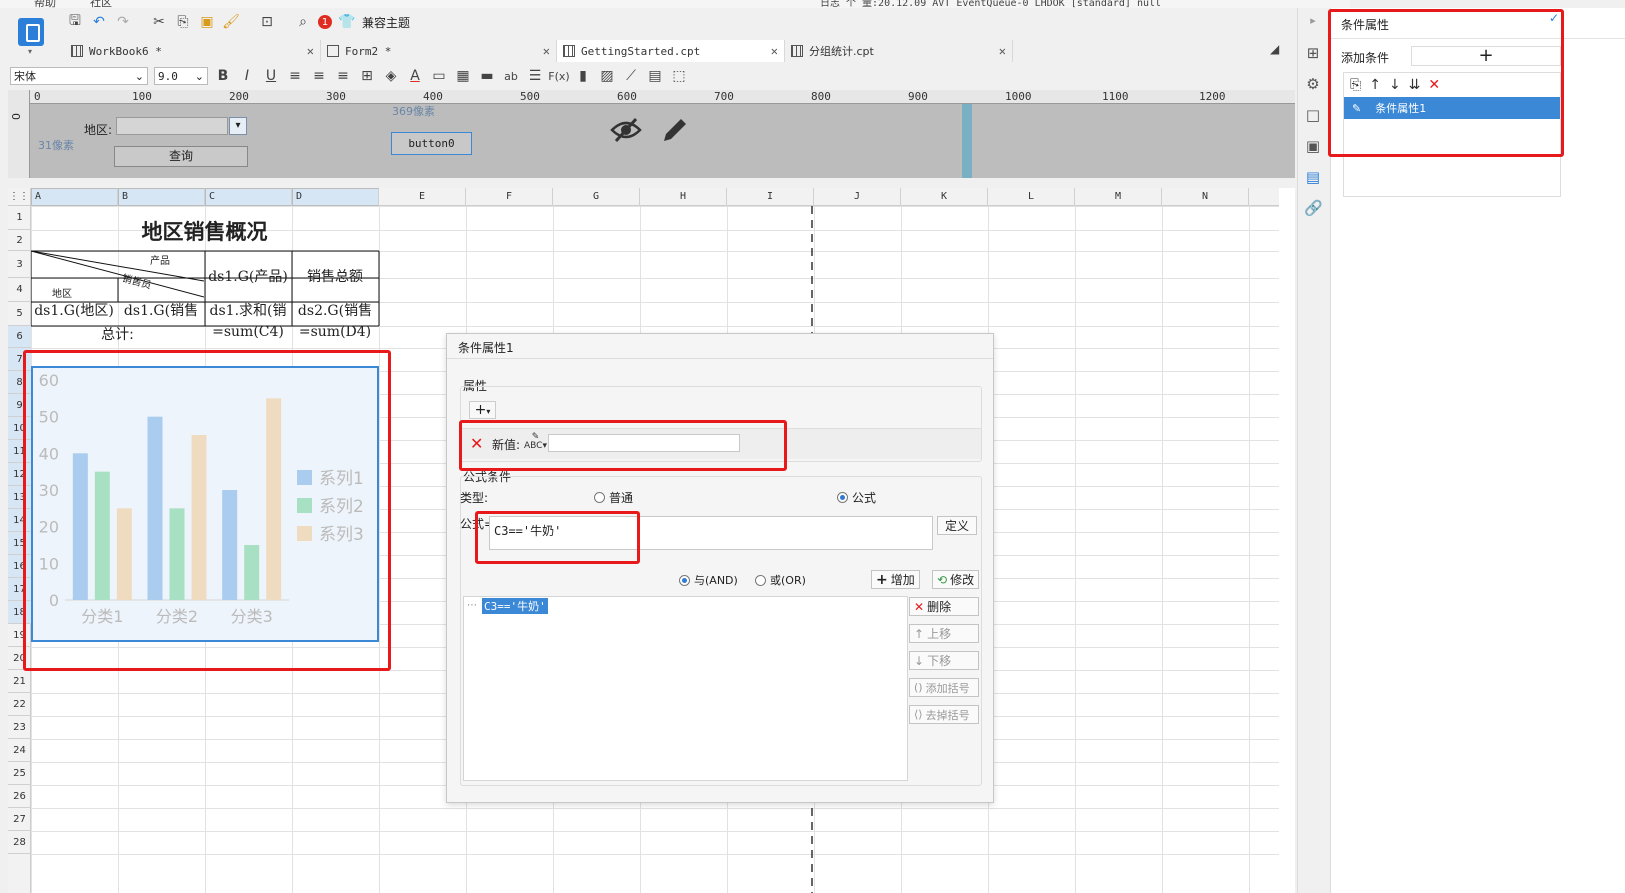  I want to click on insert-image-icon: ▨, so click(607, 76).